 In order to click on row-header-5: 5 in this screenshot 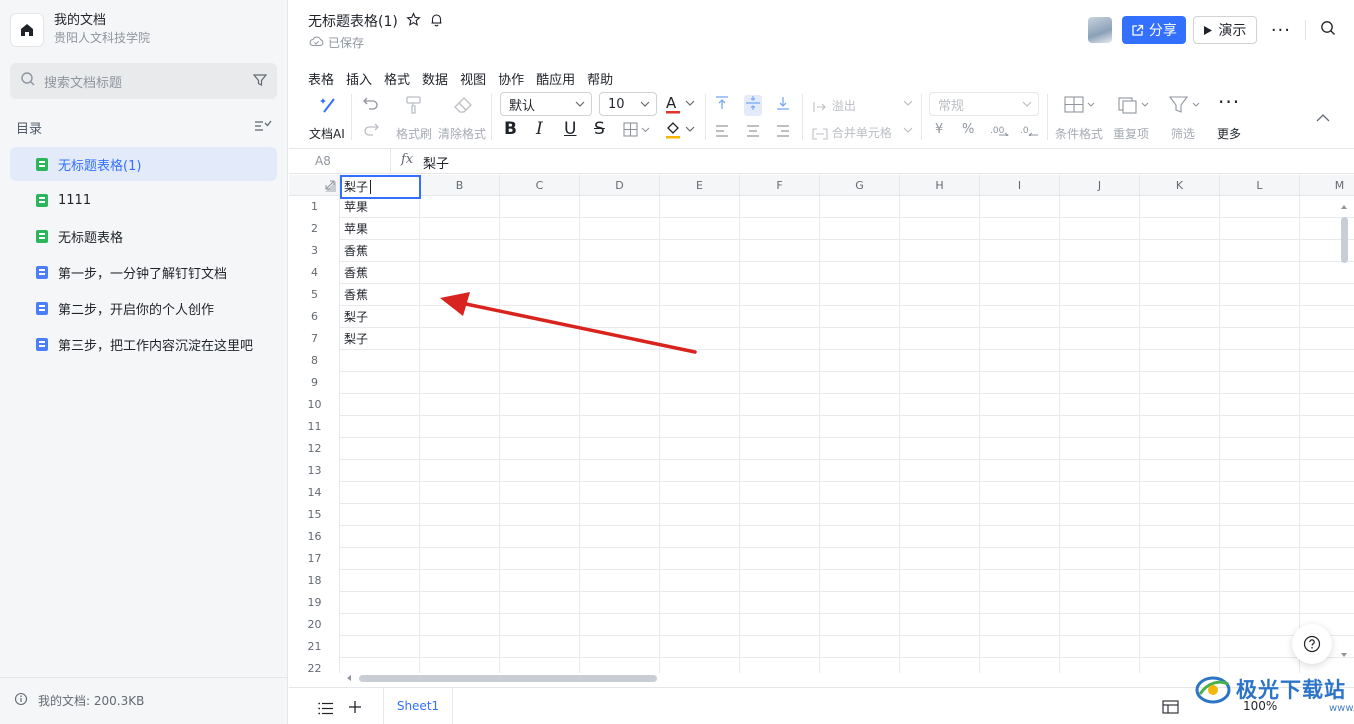, I will do `click(314, 295)`.